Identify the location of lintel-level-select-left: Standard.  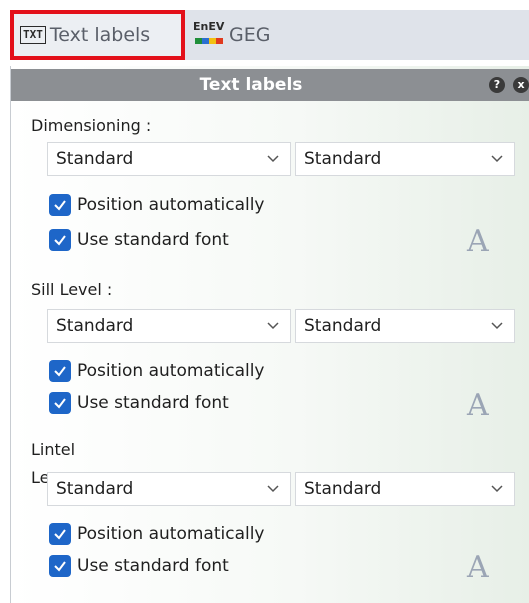
(169, 489).